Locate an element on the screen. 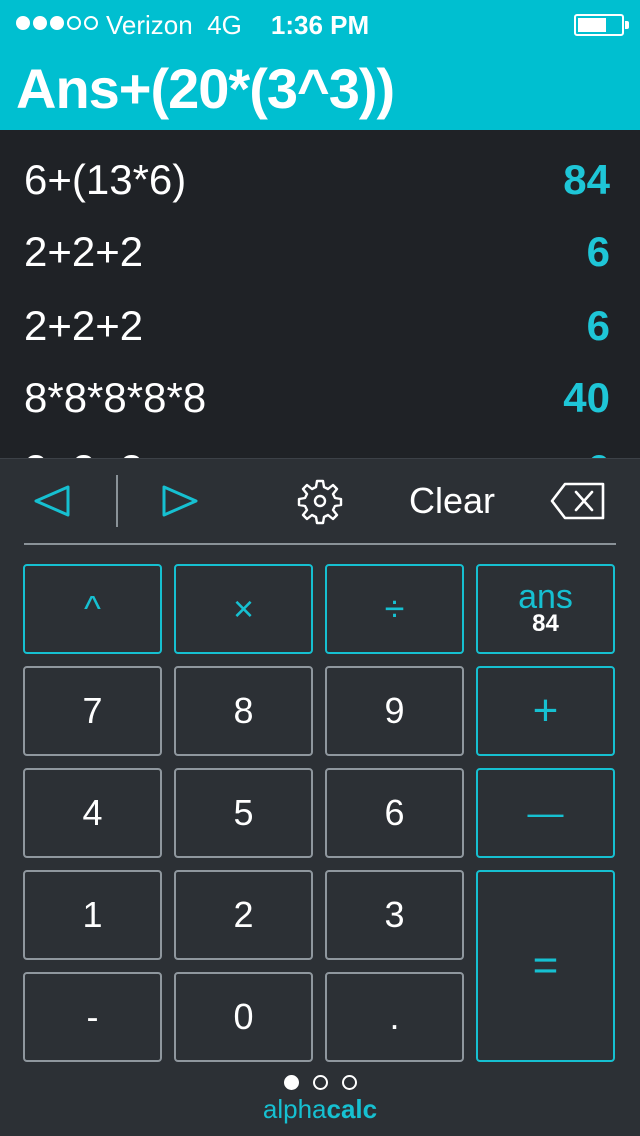  digit-6-key: 6 is located at coordinates (394, 813).